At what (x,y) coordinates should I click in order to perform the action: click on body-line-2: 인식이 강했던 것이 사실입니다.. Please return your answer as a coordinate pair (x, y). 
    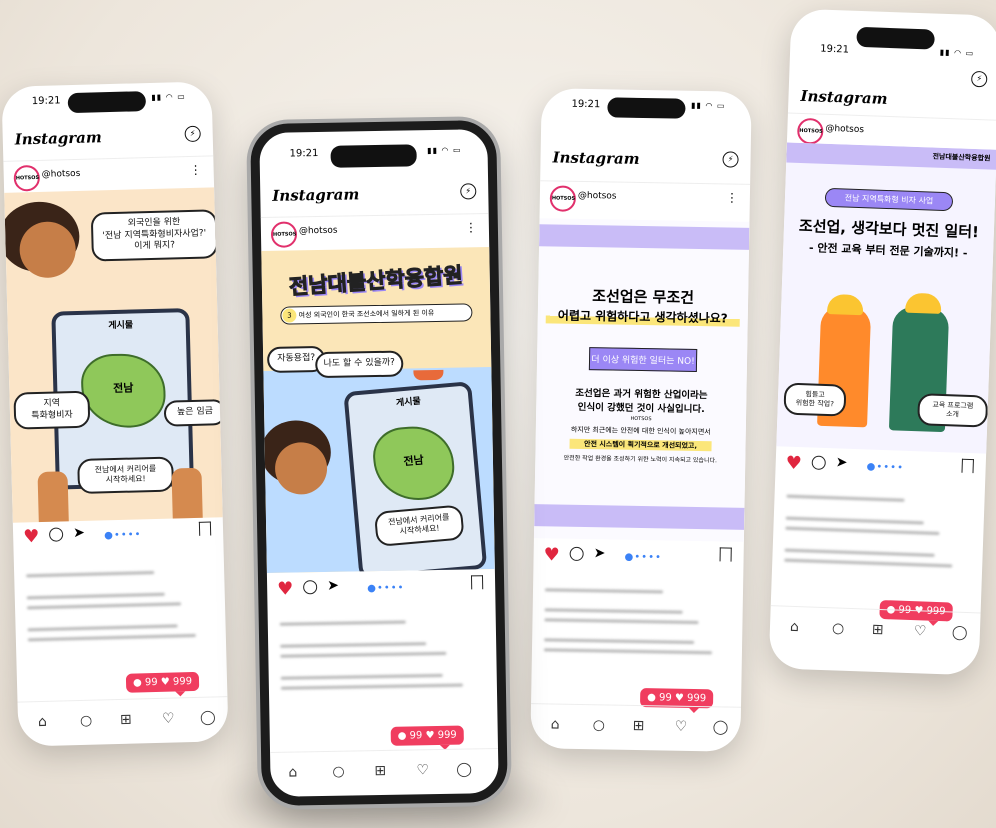
    Looking at the image, I should click on (641, 408).